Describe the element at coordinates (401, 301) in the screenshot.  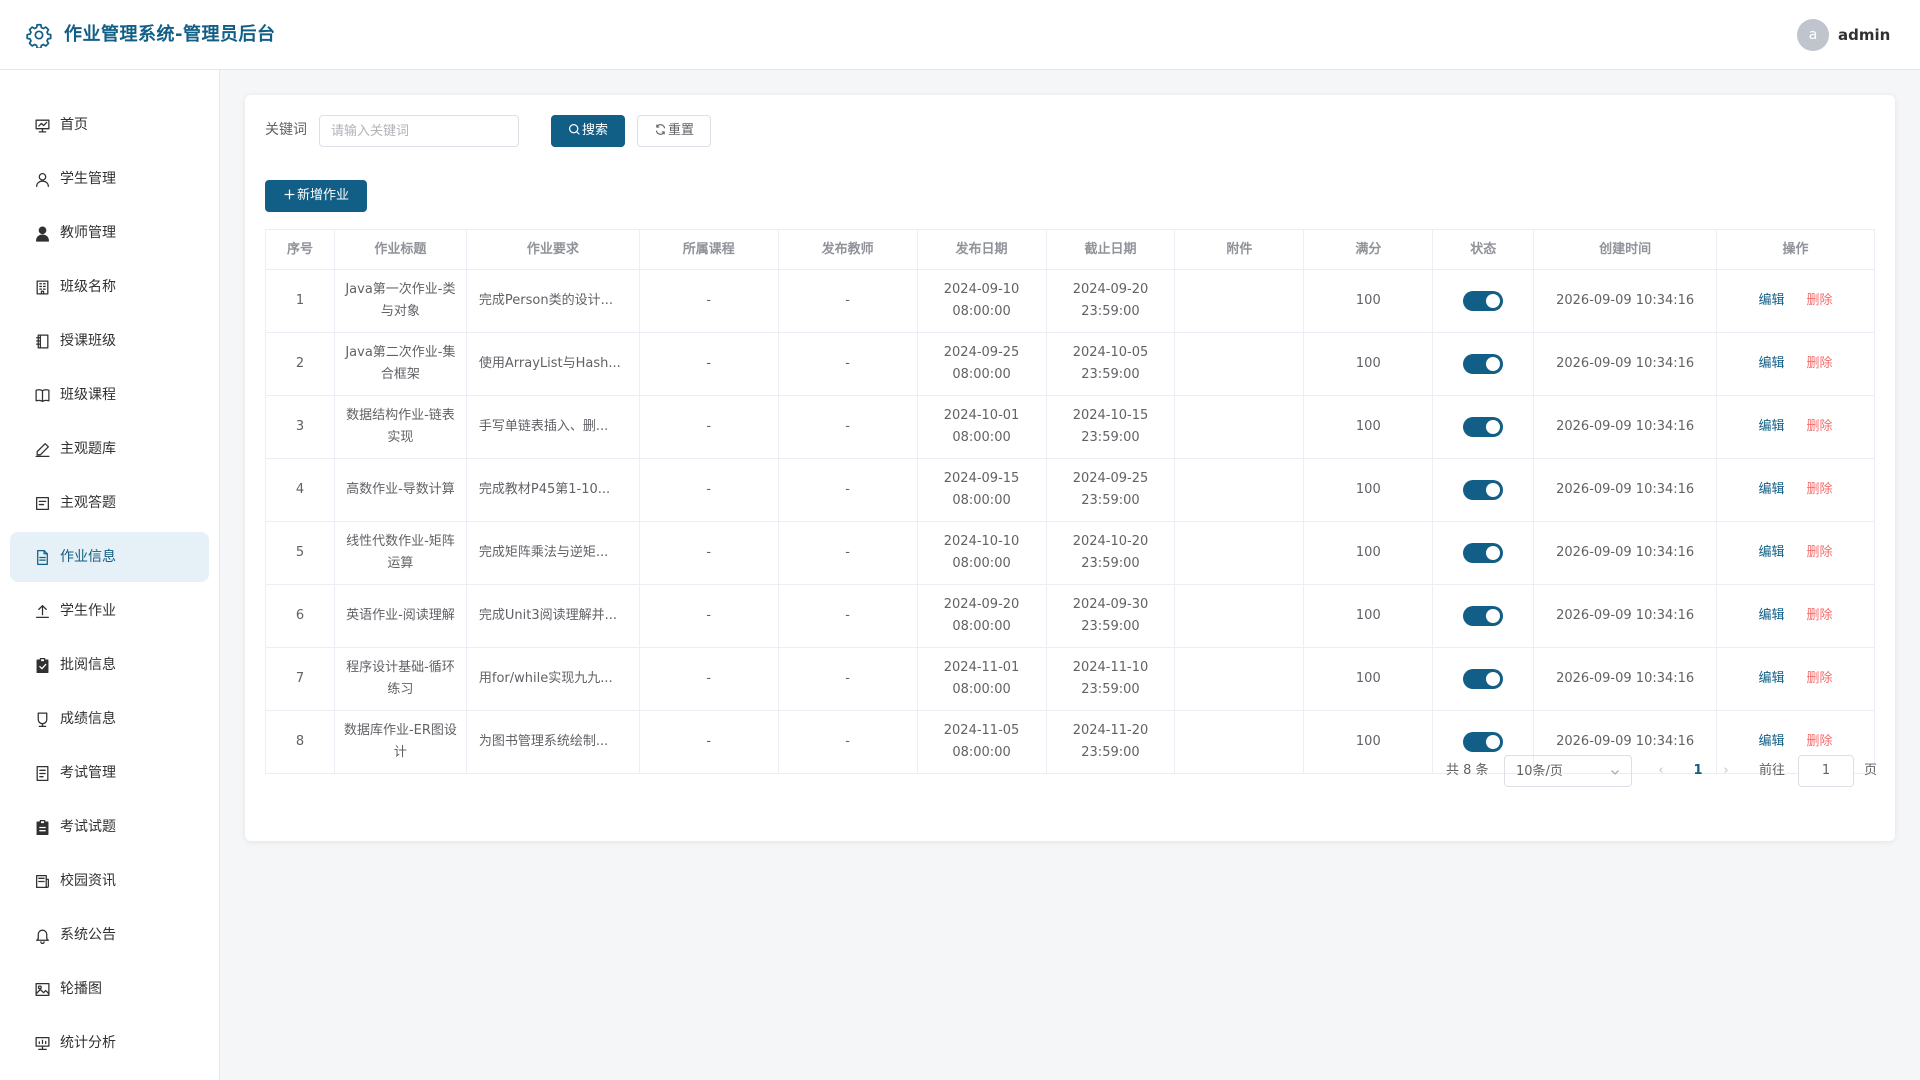
I see `cell-title: Java第一次作业-类与对象` at that location.